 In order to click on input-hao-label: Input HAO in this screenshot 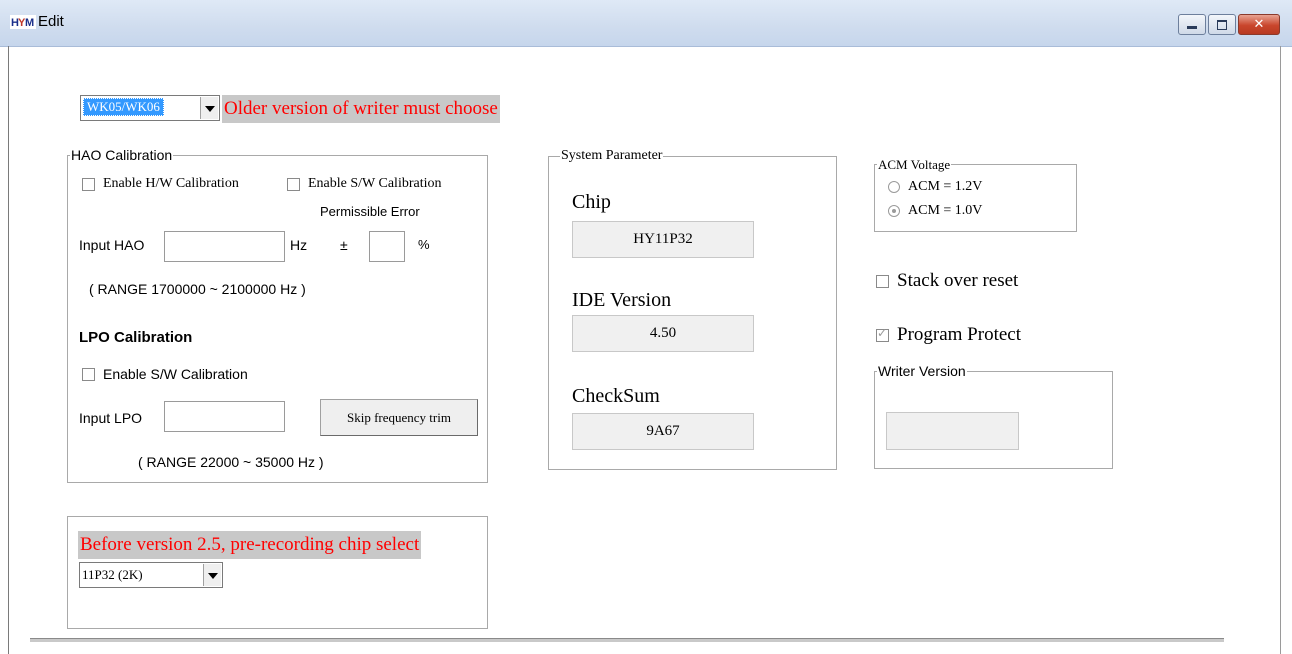, I will do `click(112, 245)`.